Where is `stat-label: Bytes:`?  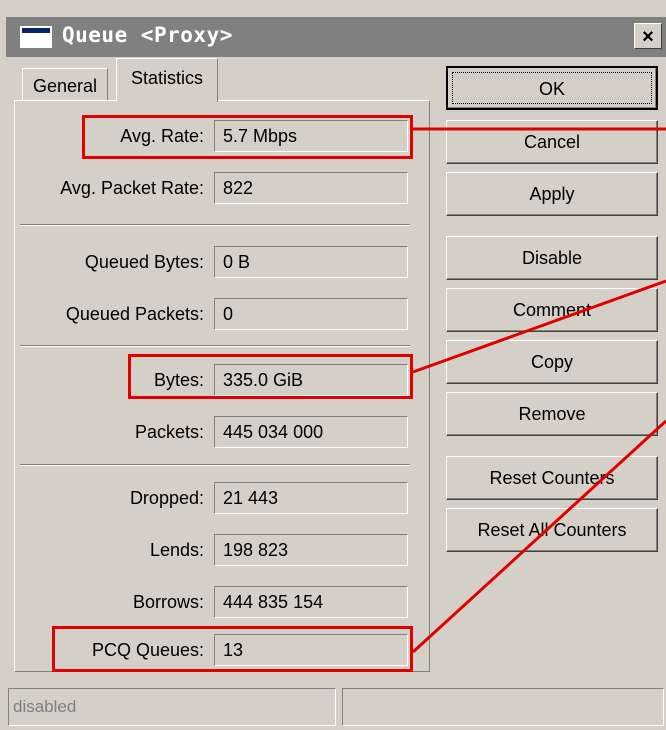
stat-label: Bytes: is located at coordinates (178, 380).